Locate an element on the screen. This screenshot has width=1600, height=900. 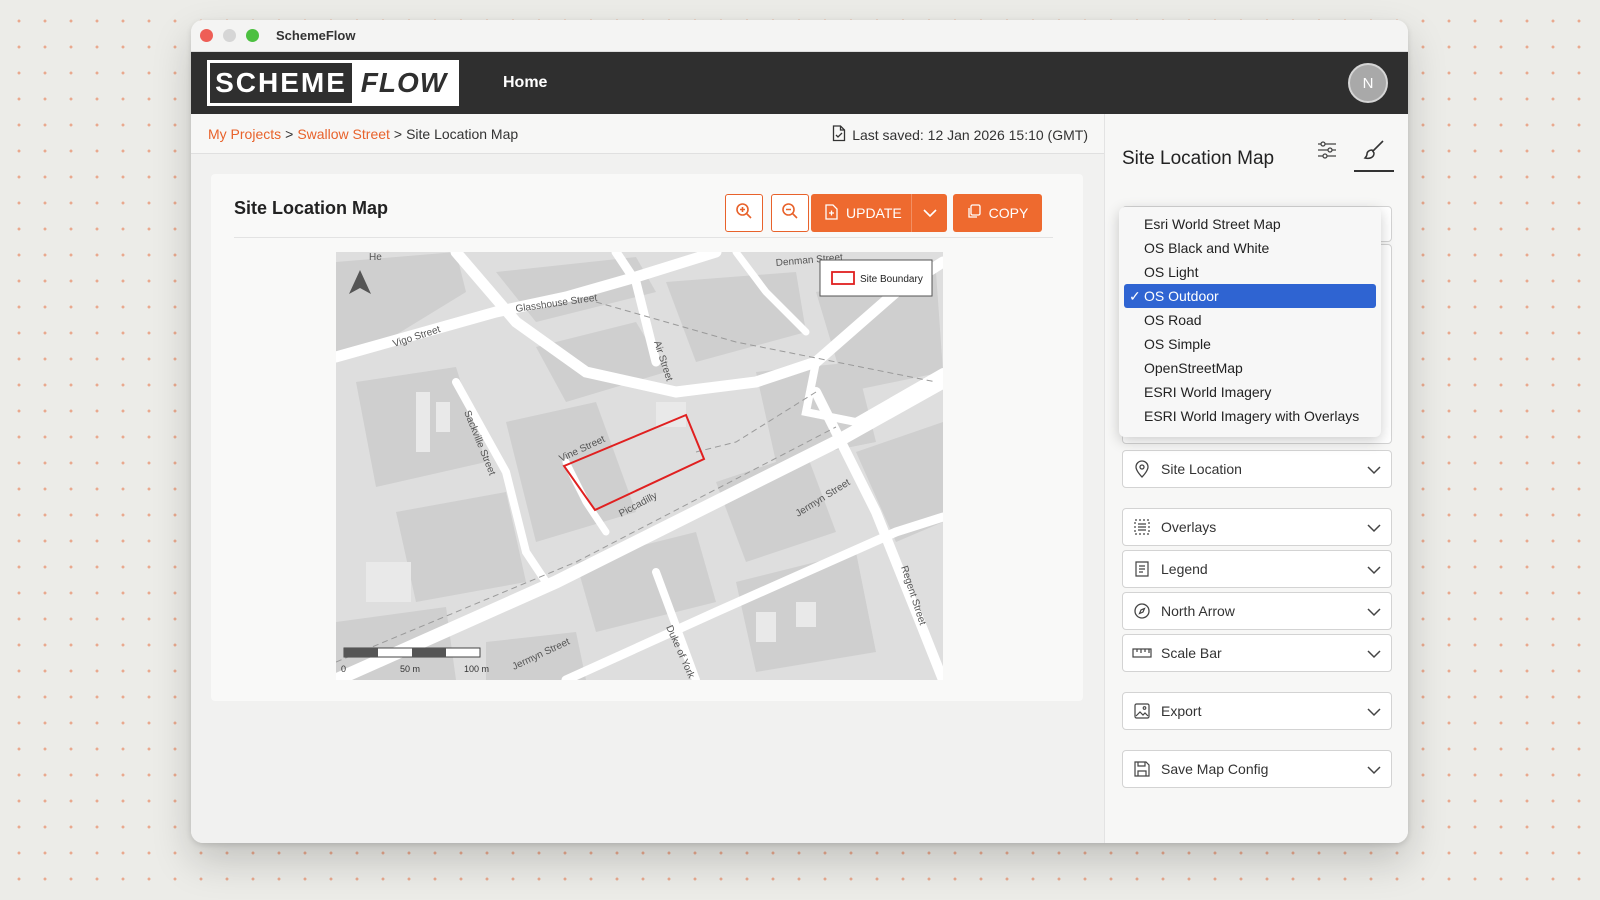
breadcrumb-my-projects: My Projects is located at coordinates (244, 134).